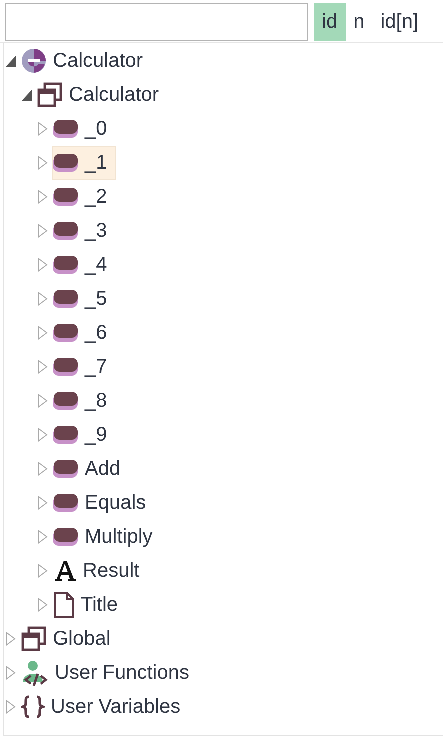 The height and width of the screenshot is (738, 443). I want to click on tree-item: Title, so click(90, 605).